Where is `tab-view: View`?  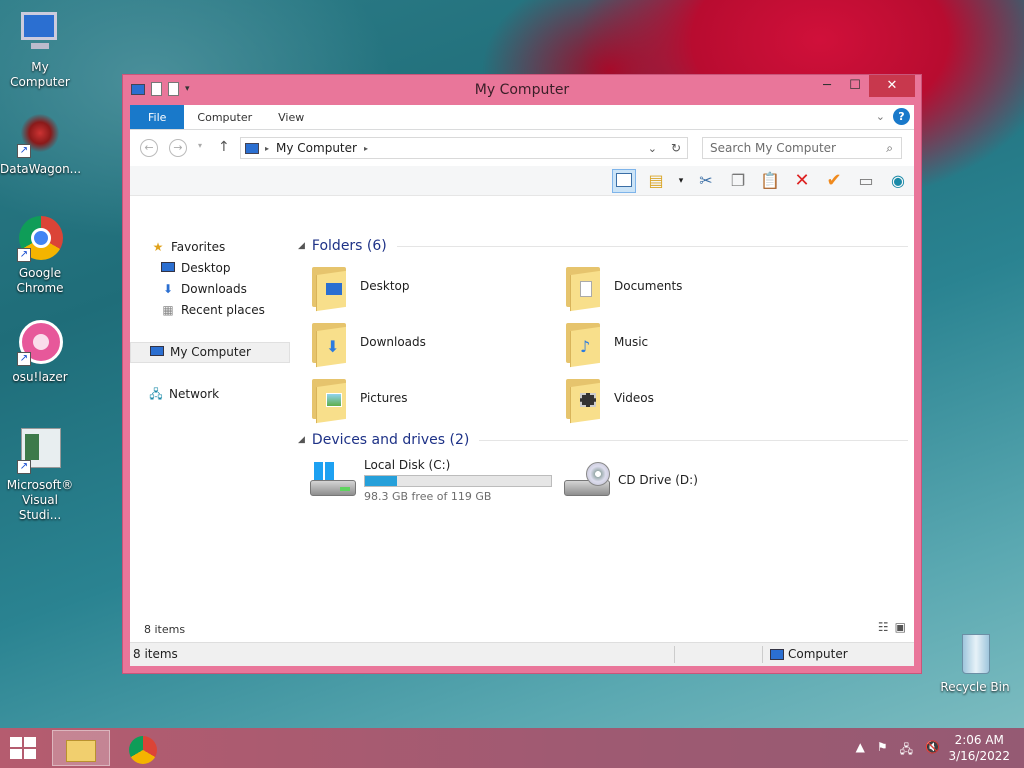
tab-view: View is located at coordinates (291, 117).